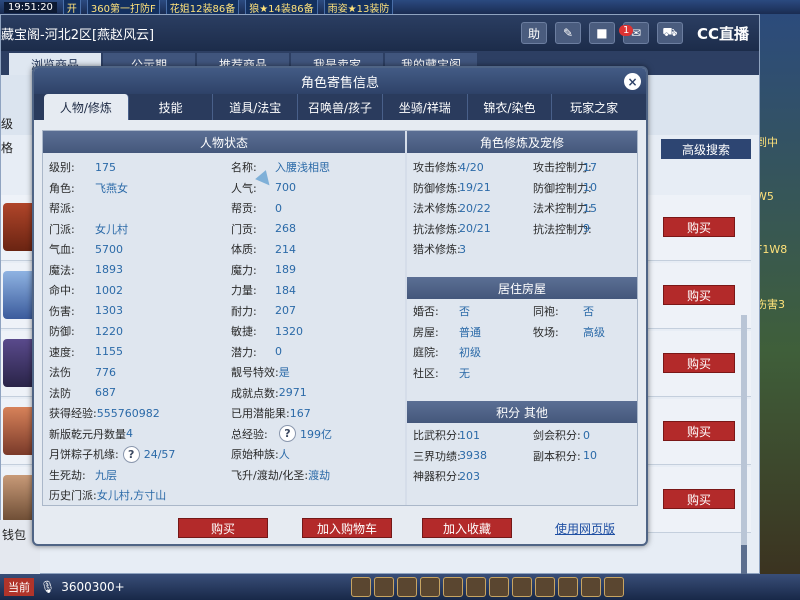 This screenshot has width=800, height=600. What do you see at coordinates (106, 475) in the screenshot?
I see `stat-value: 九层` at bounding box center [106, 475].